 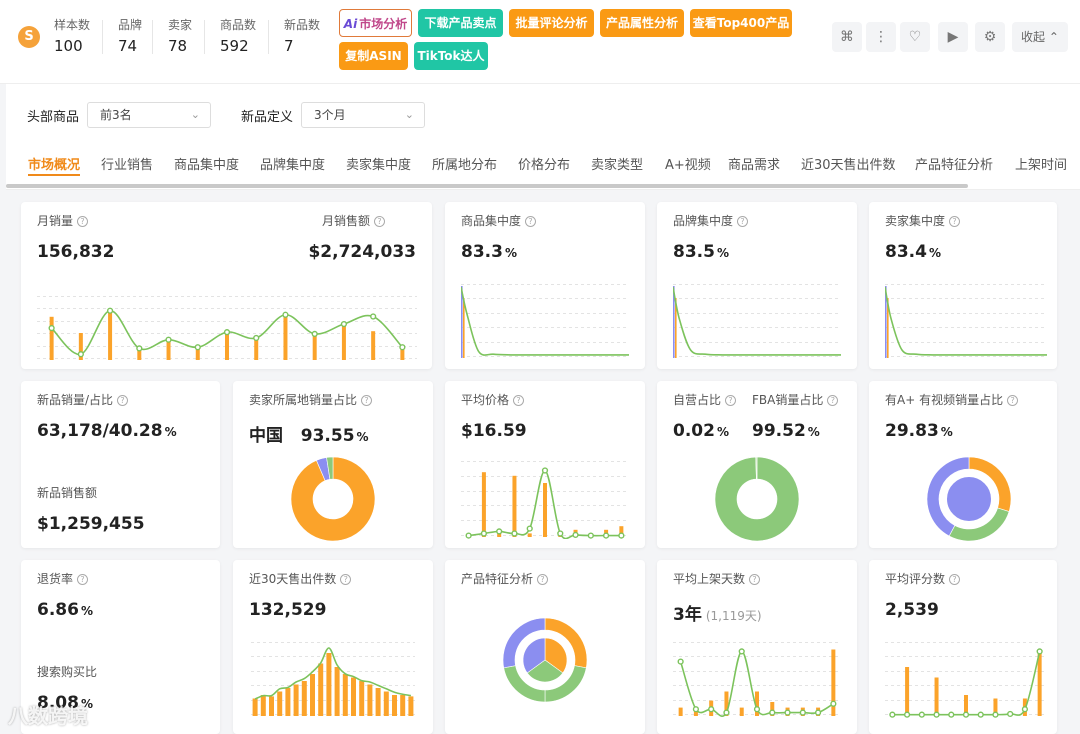 What do you see at coordinates (494, 431) in the screenshot?
I see `card-value: $16.59` at bounding box center [494, 431].